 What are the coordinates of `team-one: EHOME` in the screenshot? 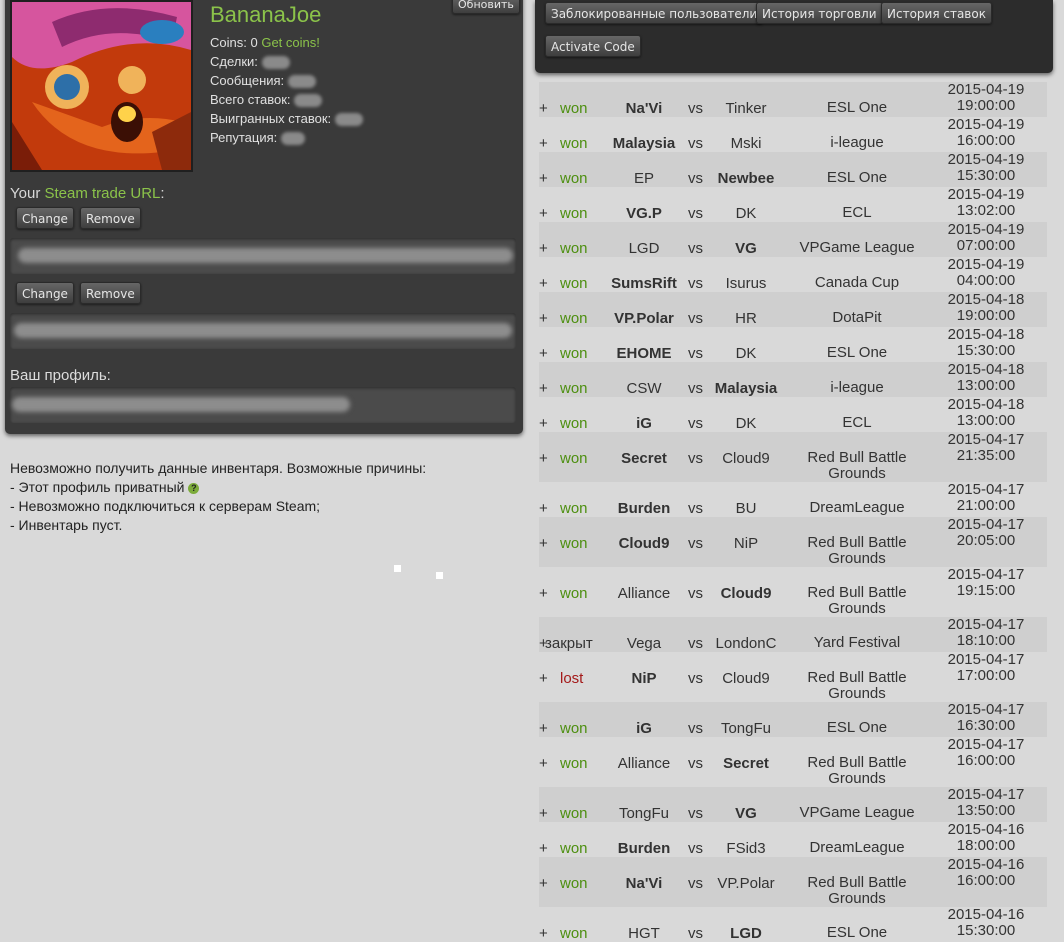 It's located at (644, 353).